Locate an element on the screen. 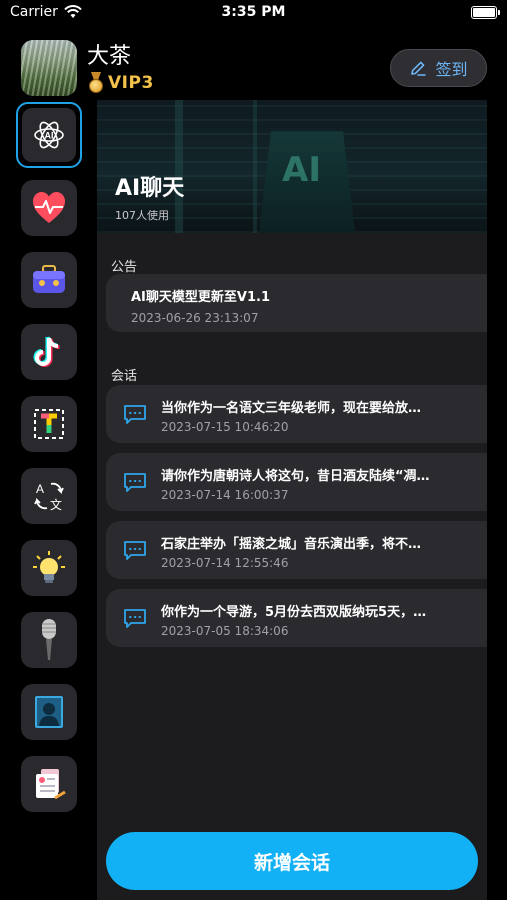  signin-button: 签到 is located at coordinates (438, 68).